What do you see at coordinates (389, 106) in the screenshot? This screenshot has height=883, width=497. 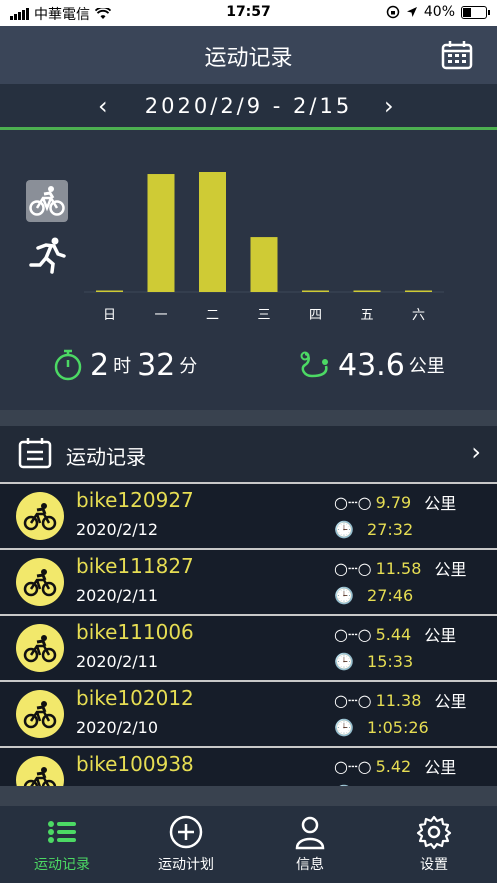 I see `next-week-button: ›` at bounding box center [389, 106].